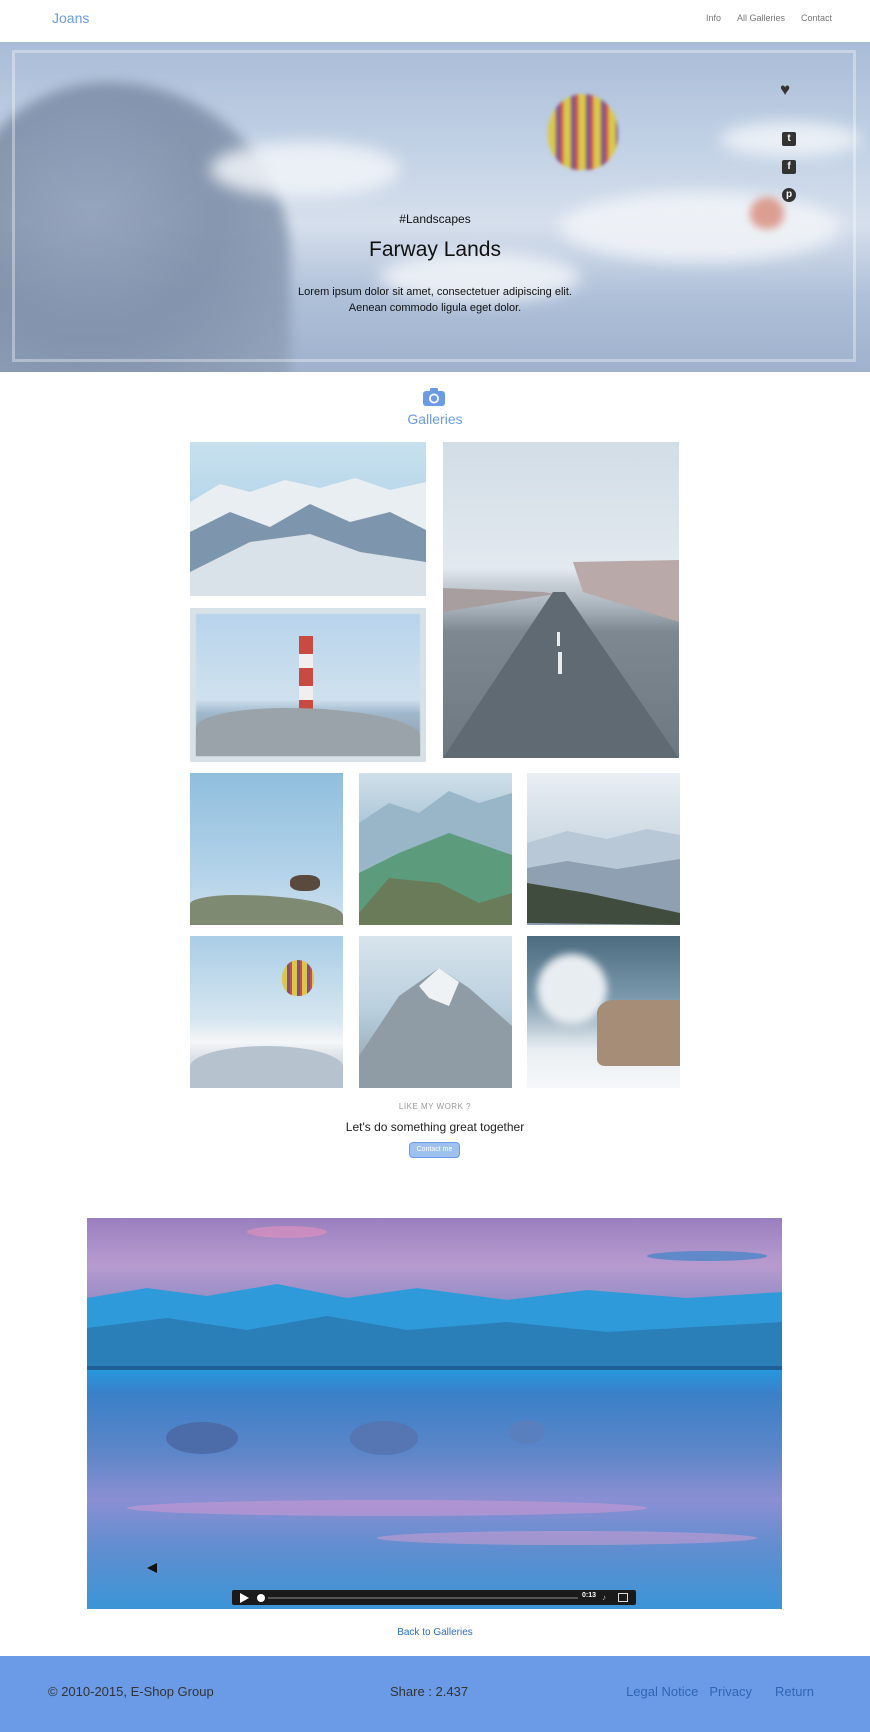  I want to click on heart-icon: ♥, so click(785, 90).